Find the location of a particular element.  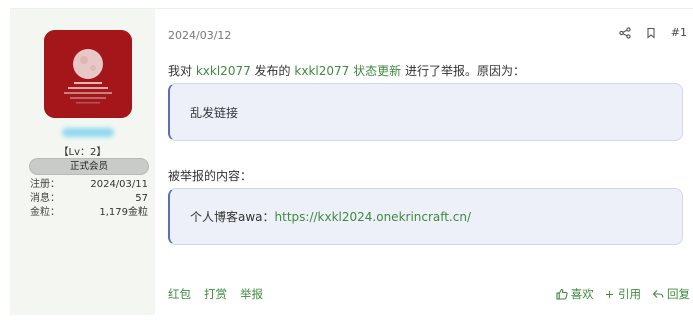

red-packet-button: 红包 is located at coordinates (179, 294).